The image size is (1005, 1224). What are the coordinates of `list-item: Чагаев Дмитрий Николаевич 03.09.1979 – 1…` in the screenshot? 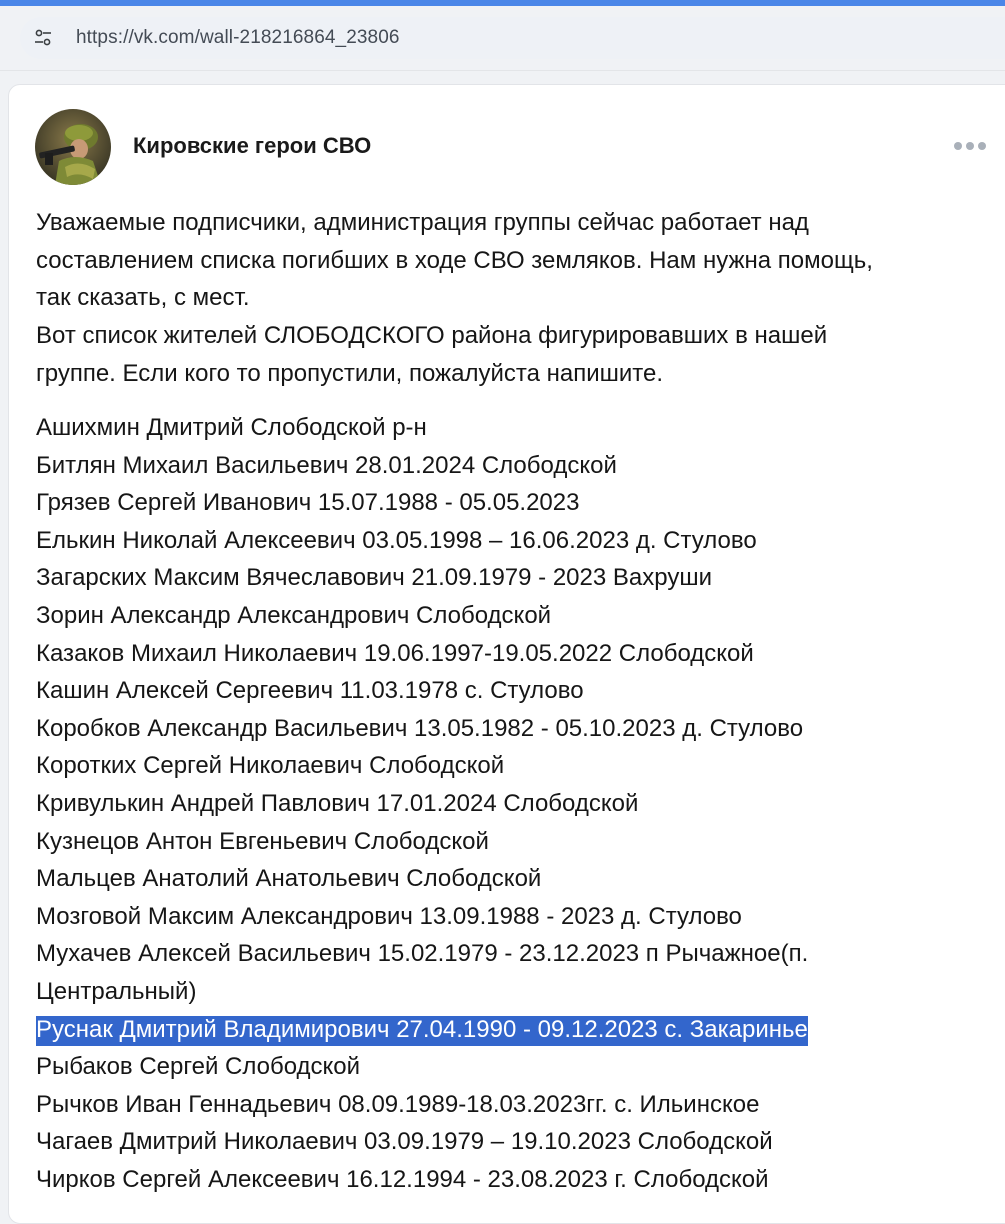 It's located at (404, 1142).